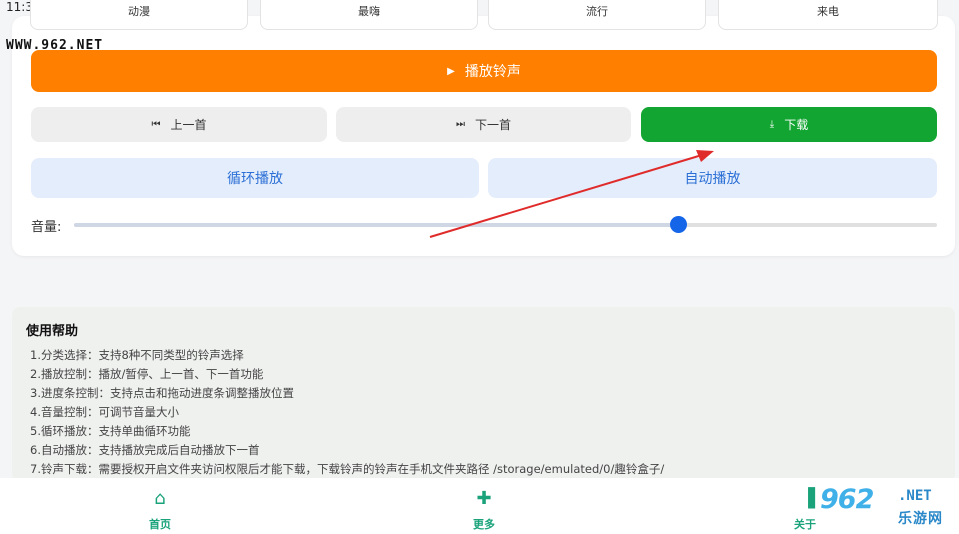 The height and width of the screenshot is (534, 959). What do you see at coordinates (156, 124) in the screenshot?
I see `skip-previous-icon: ⏮` at bounding box center [156, 124].